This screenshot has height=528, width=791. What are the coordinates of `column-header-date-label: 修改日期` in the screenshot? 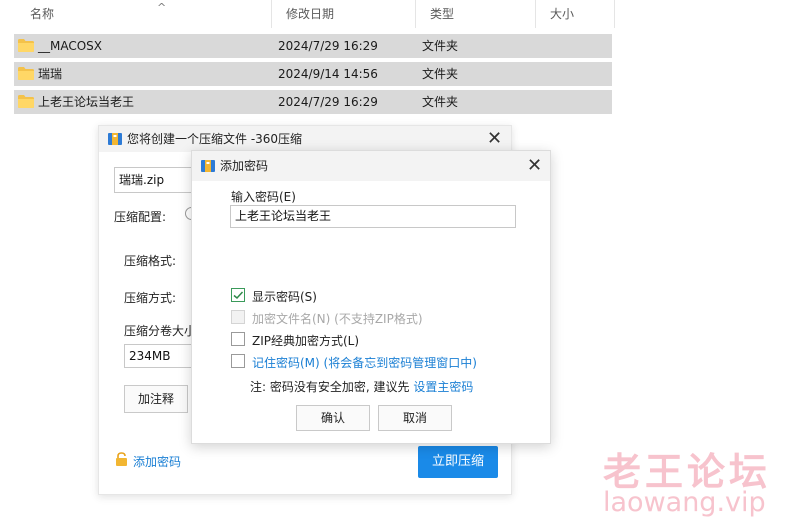 It's located at (310, 14).